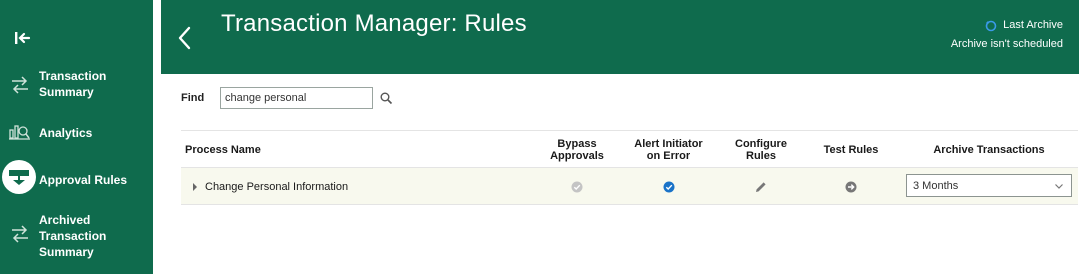  What do you see at coordinates (668, 150) in the screenshot?
I see `column-header-alert-initiator: Alert Initiator on Error` at bounding box center [668, 150].